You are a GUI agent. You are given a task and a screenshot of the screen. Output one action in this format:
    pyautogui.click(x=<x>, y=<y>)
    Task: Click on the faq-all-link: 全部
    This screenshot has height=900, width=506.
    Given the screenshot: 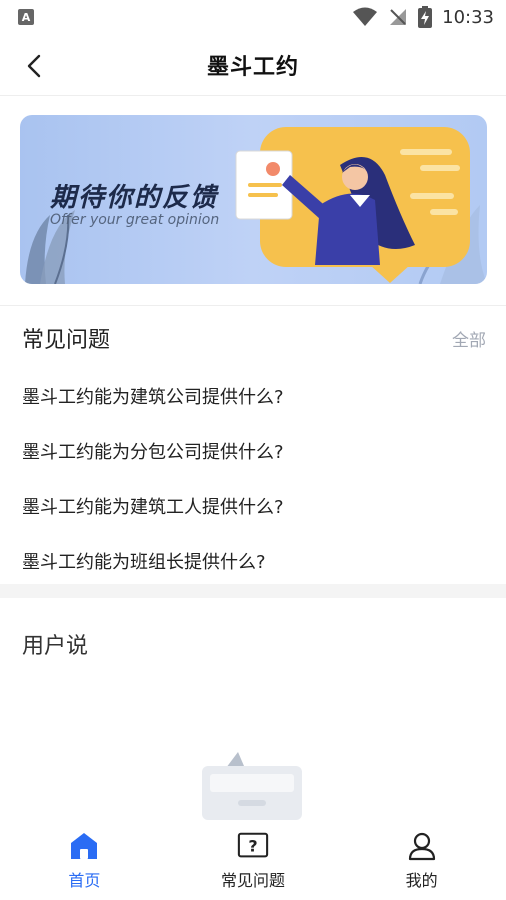 What is the action you would take?
    pyautogui.click(x=469, y=338)
    